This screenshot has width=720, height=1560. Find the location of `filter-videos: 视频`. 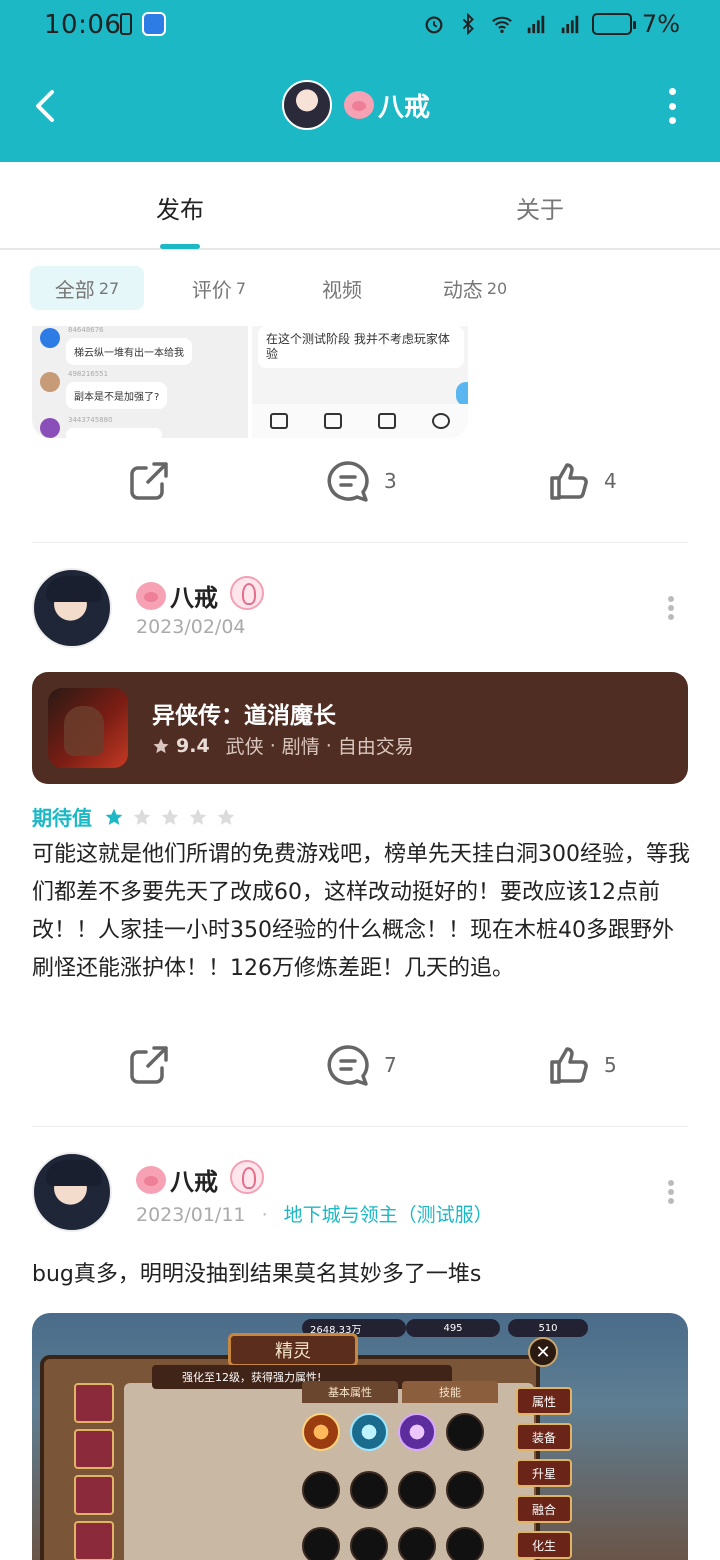

filter-videos: 视频 is located at coordinates (342, 288).